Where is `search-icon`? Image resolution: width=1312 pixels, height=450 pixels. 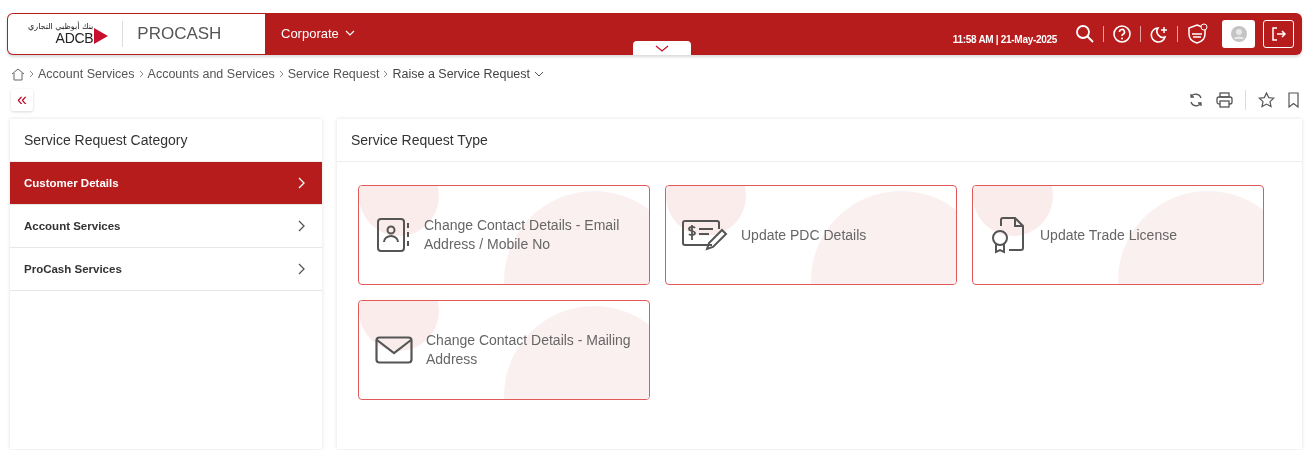 search-icon is located at coordinates (1085, 34).